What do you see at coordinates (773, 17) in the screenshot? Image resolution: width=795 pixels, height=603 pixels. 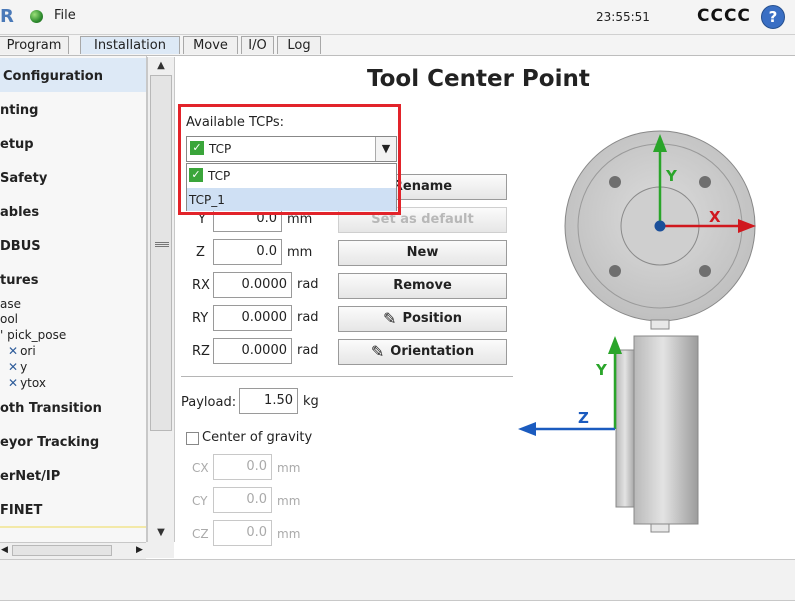 I see `help-icon: ?` at bounding box center [773, 17].